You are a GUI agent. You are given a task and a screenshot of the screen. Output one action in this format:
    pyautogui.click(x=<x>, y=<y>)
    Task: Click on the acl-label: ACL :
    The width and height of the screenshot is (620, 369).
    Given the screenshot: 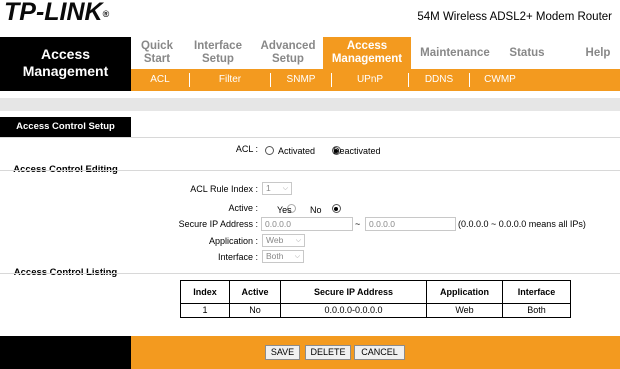 What is the action you would take?
    pyautogui.click(x=246, y=149)
    